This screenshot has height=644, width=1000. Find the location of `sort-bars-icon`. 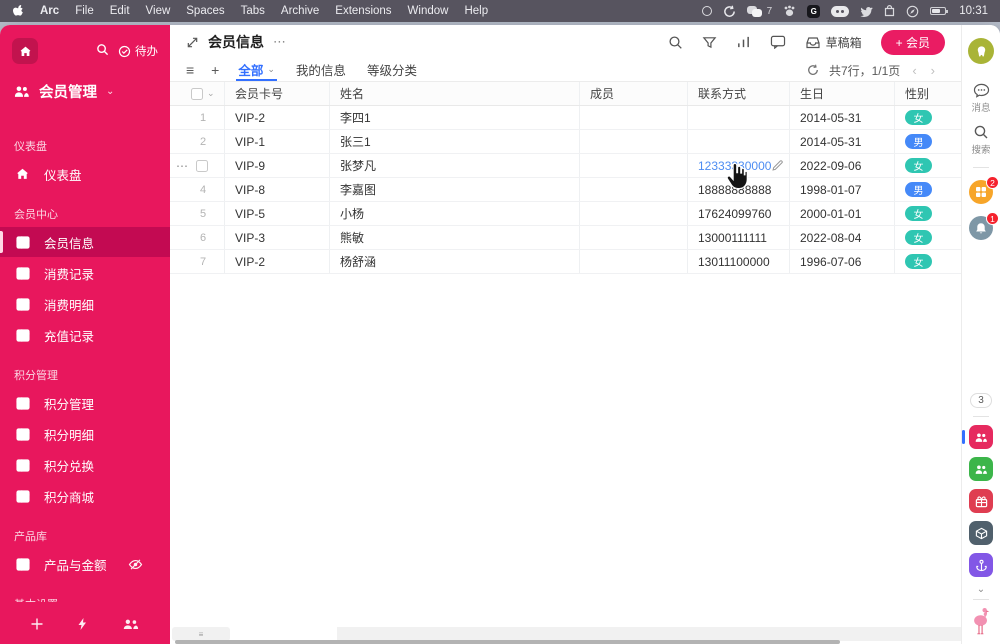

sort-bars-icon is located at coordinates (743, 42).